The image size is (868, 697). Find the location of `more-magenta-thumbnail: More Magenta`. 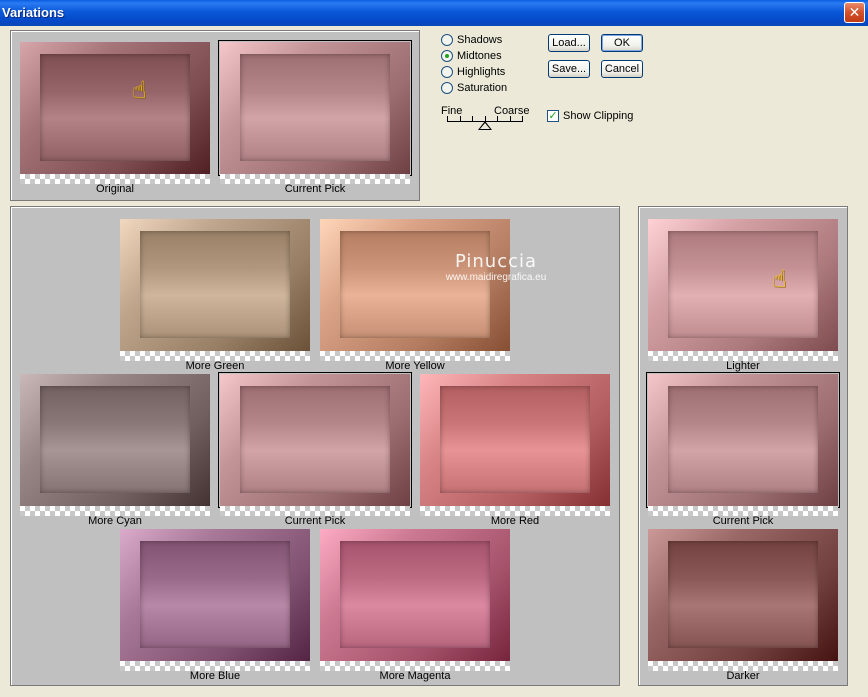

more-magenta-thumbnail: More Magenta is located at coordinates (415, 605).